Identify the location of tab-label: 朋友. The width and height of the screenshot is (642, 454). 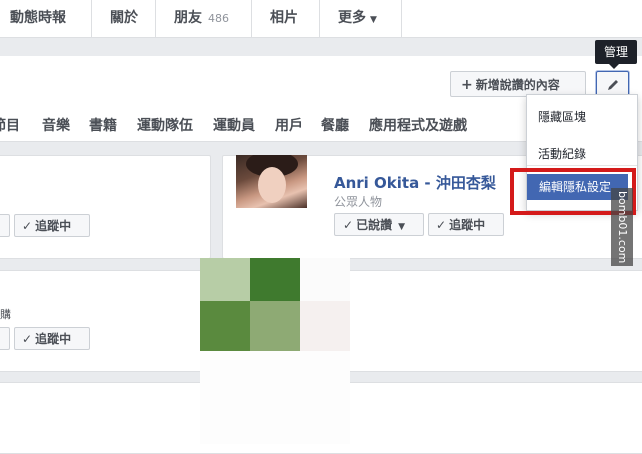
(188, 18).